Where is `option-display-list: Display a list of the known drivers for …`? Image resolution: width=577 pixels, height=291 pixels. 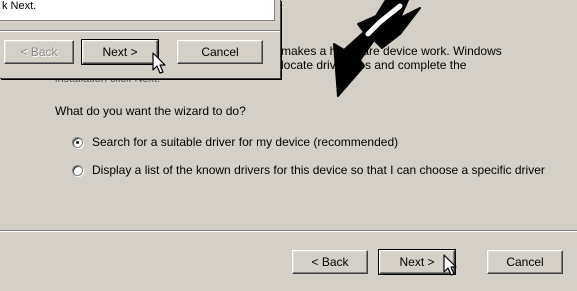
option-display-list: Display a list of the known drivers for … is located at coordinates (317, 170).